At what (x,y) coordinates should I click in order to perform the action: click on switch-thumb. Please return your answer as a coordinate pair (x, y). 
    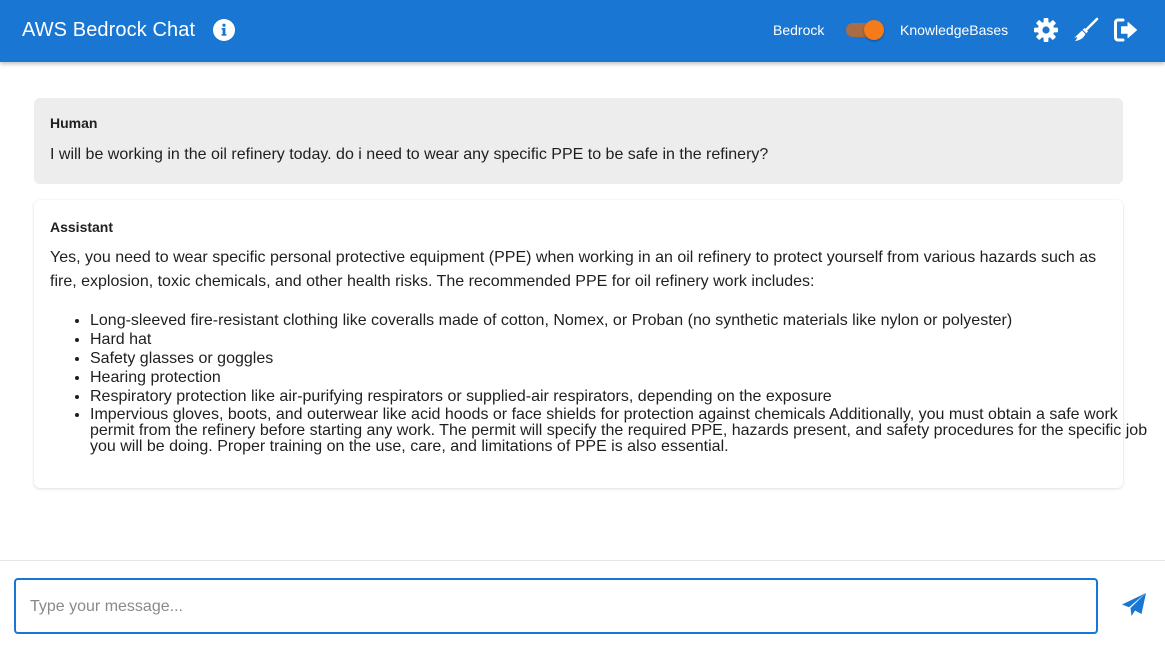
    Looking at the image, I should click on (874, 30).